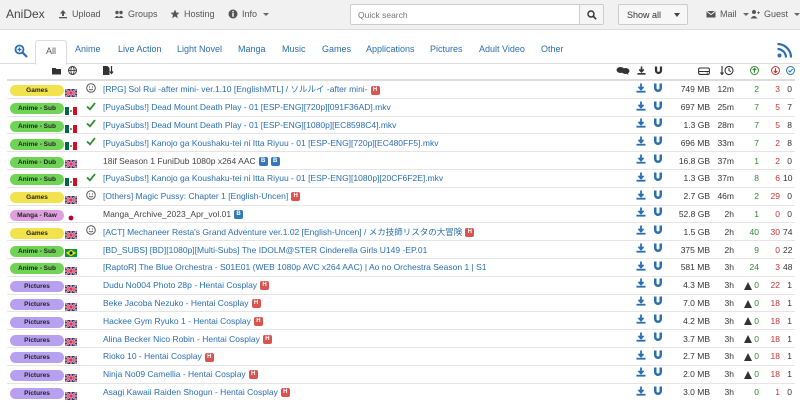 The height and width of the screenshot is (405, 800). I want to click on sort-age-header, so click(725, 72).